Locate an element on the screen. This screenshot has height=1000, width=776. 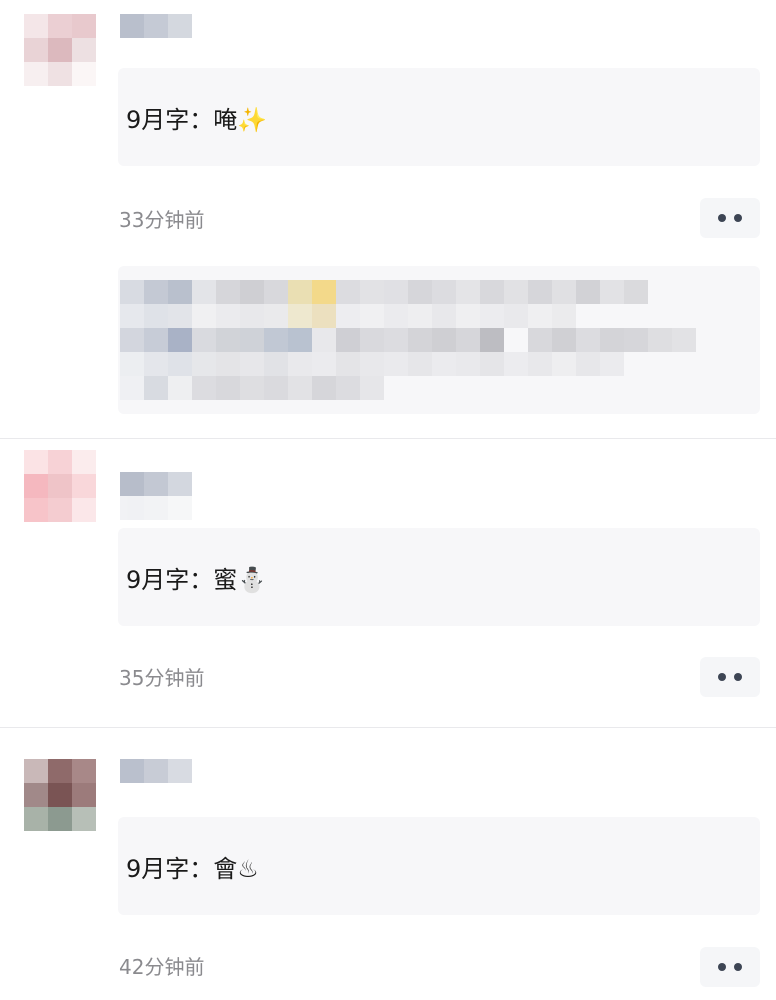
sparkles-icon: ✨ is located at coordinates (252, 119).